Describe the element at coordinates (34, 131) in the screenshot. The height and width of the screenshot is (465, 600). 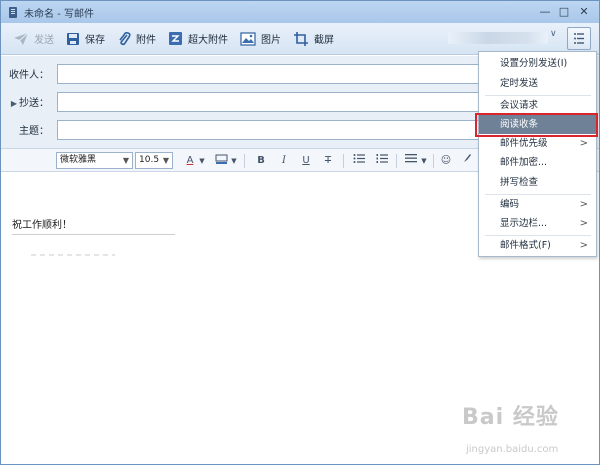
I see `subject-label: 主题：` at that location.